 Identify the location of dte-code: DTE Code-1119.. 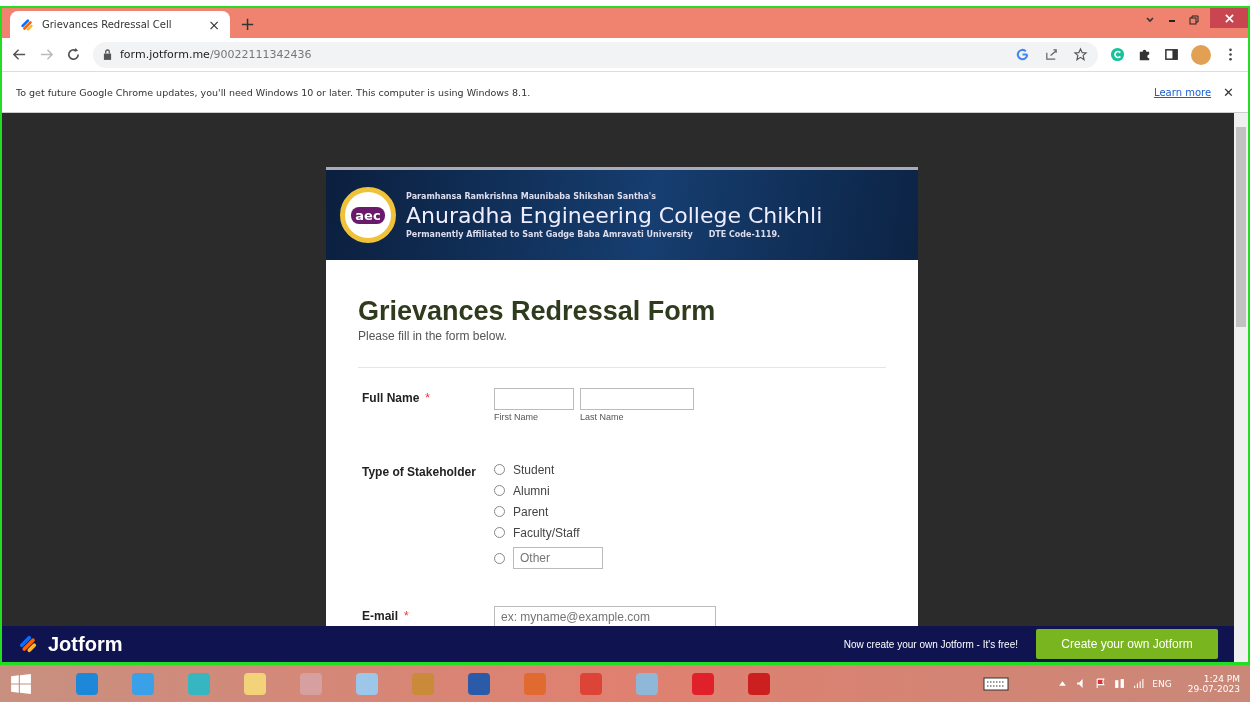
(744, 234).